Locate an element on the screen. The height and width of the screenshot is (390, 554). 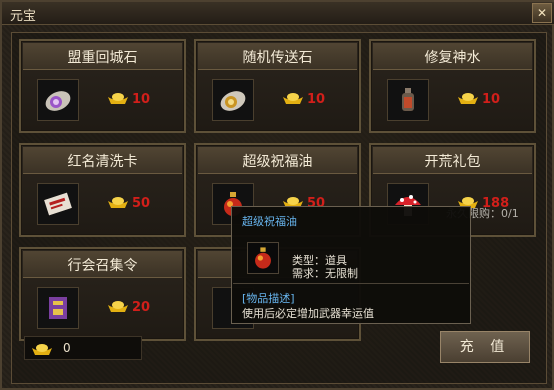
tooltip-title: 超级祝福油 is located at coordinates (269, 221).